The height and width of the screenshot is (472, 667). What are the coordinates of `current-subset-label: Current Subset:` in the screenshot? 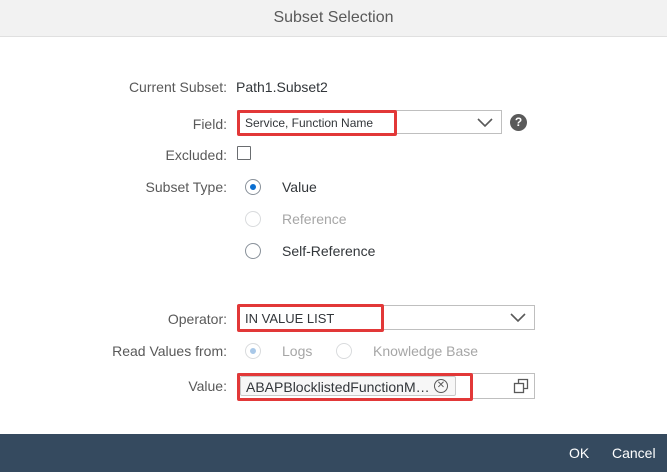 It's located at (177, 87).